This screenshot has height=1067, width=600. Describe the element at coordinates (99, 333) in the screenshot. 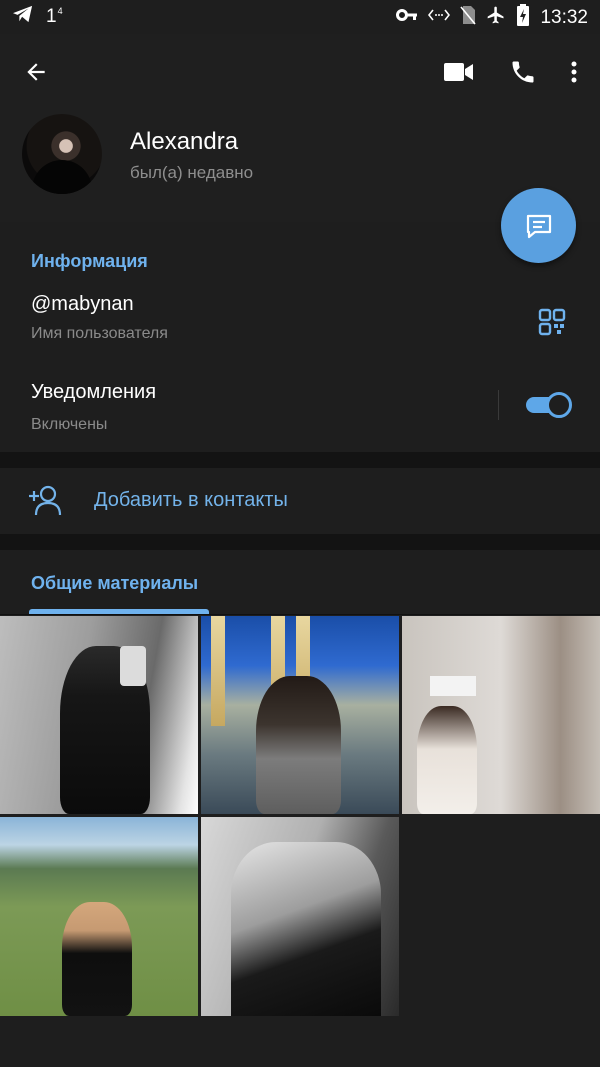

I see `username-label: Имя пользователя` at that location.